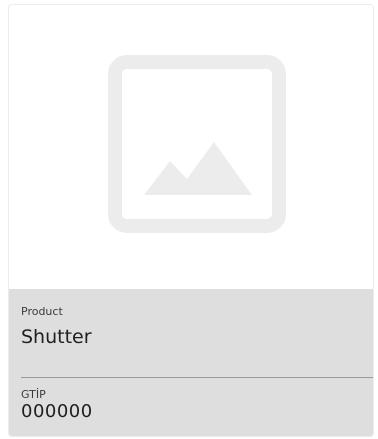 The image size is (378, 439). I want to click on gtip-value: 000000, so click(57, 411).